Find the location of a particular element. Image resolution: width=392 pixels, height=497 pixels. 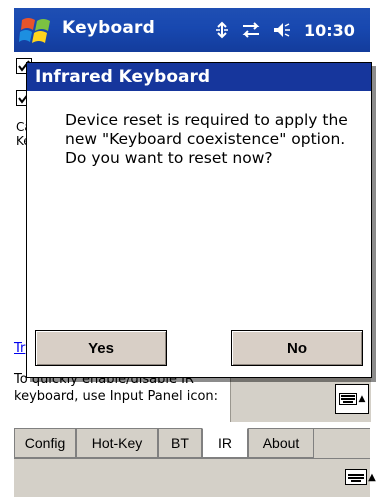

tab-bar: Config Hot-Key BT IR About is located at coordinates (192, 443).